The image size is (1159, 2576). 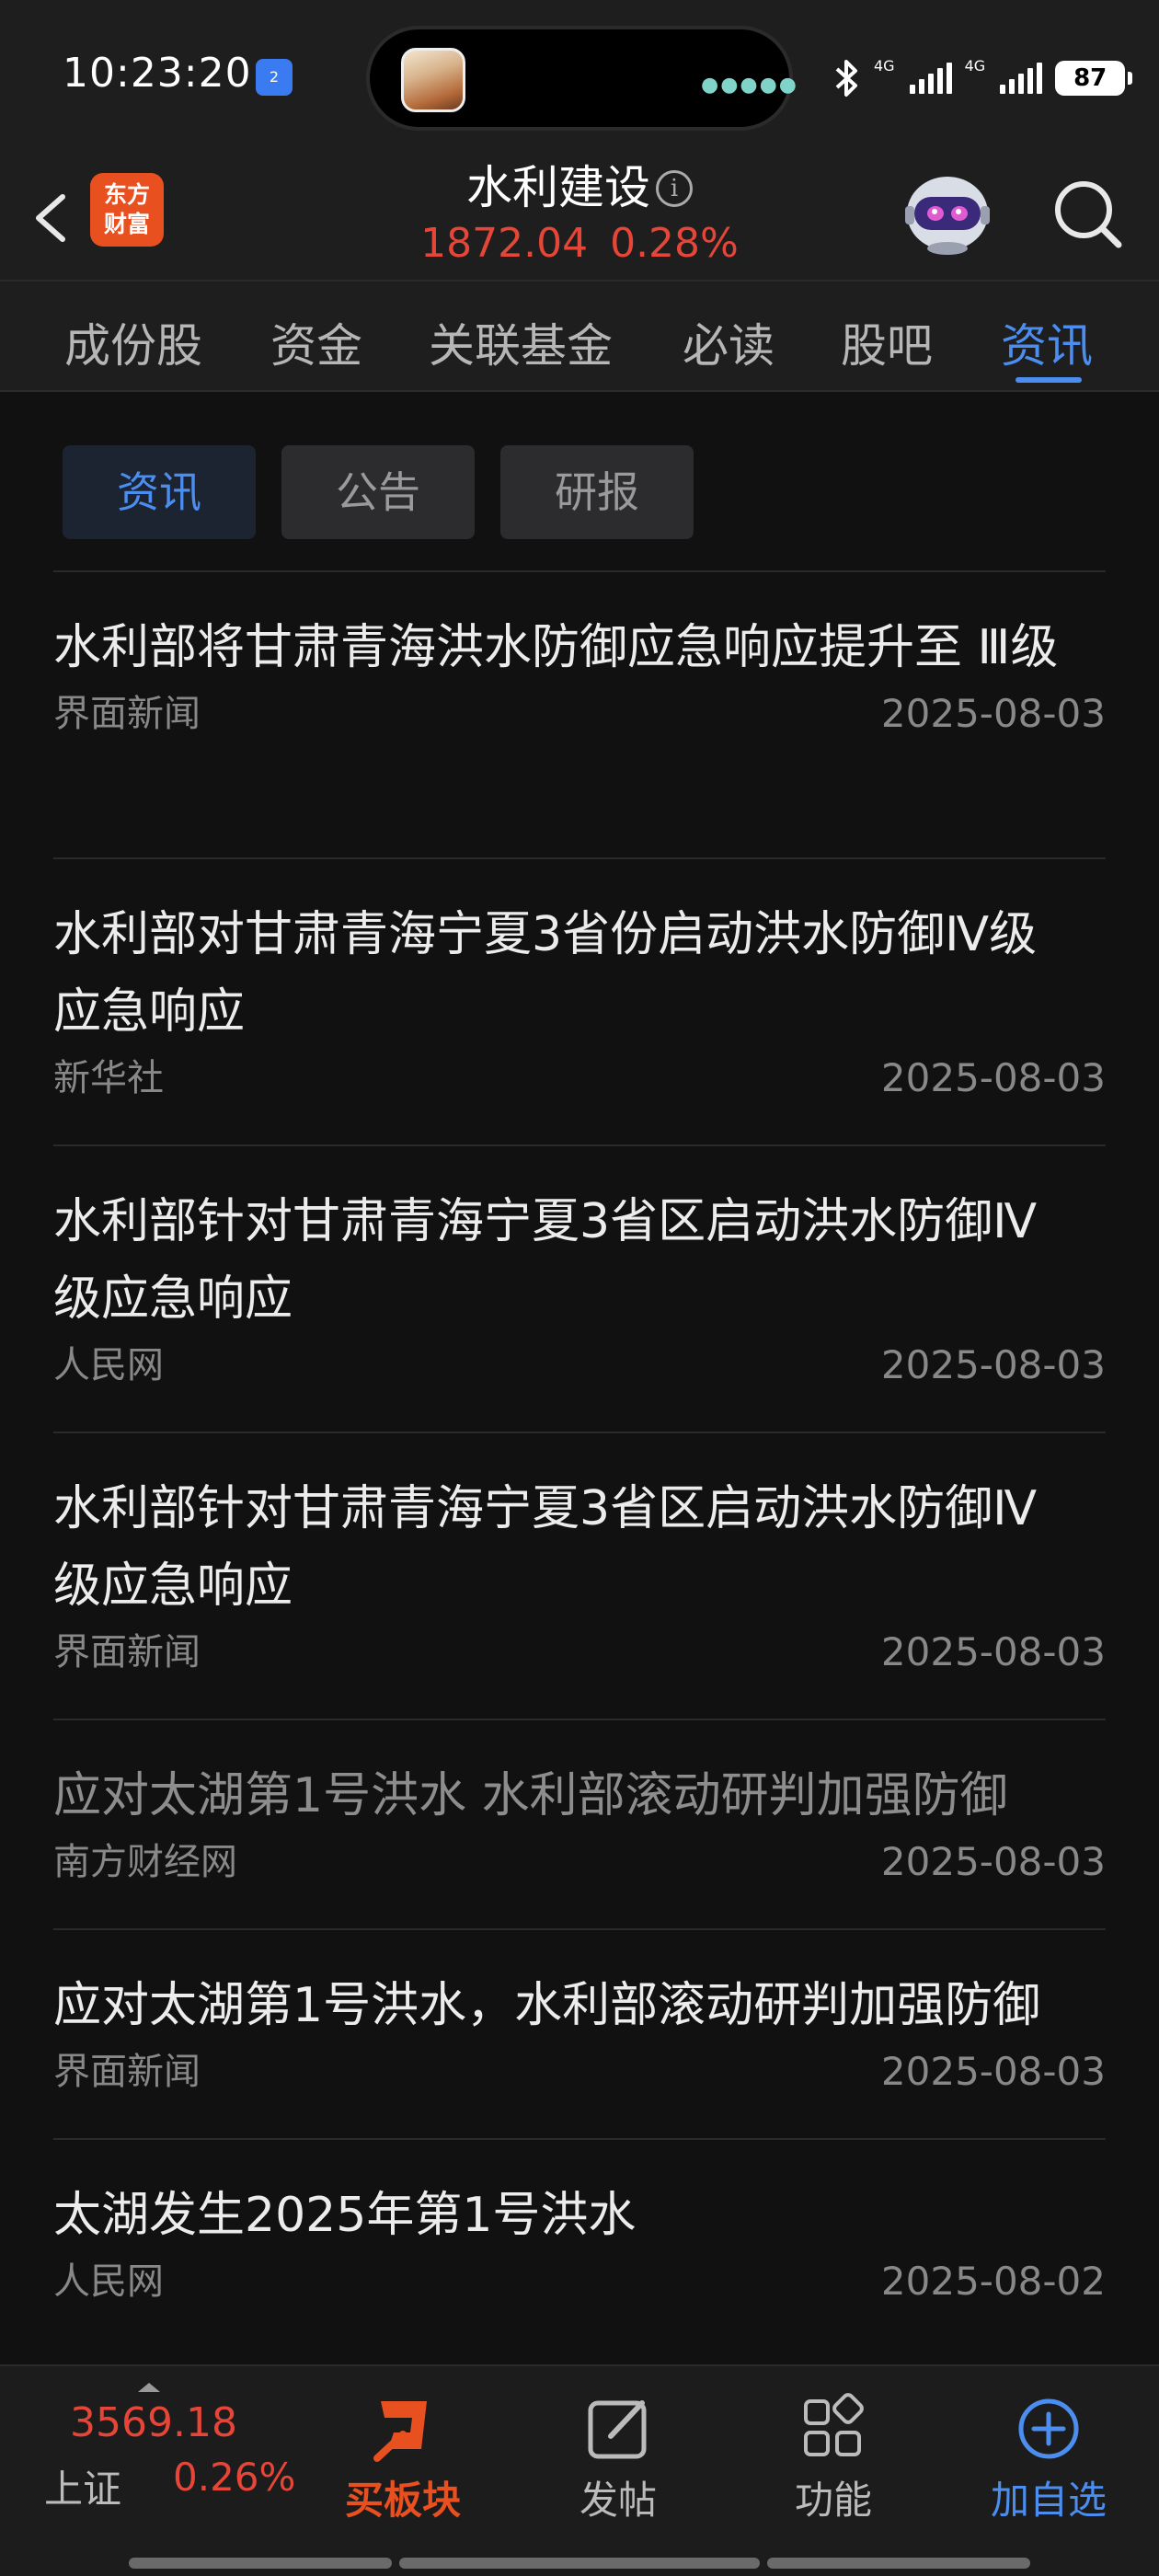 What do you see at coordinates (674, 188) in the screenshot?
I see `info-icon: i` at bounding box center [674, 188].